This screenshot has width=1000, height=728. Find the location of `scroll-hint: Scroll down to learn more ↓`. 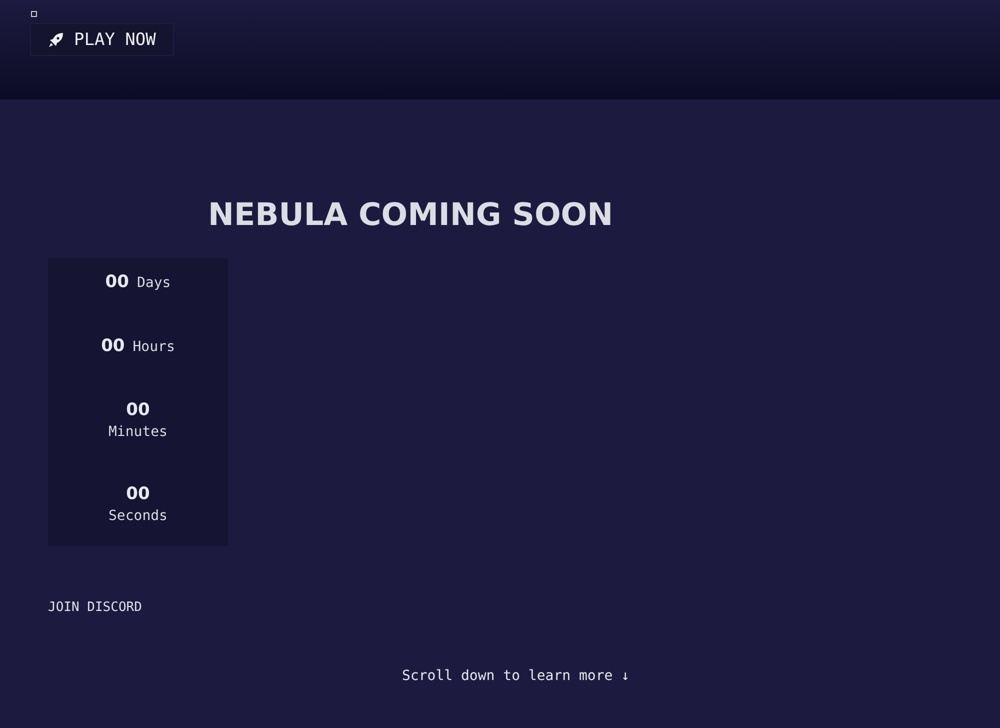

scroll-hint: Scroll down to learn more ↓ is located at coordinates (516, 676).